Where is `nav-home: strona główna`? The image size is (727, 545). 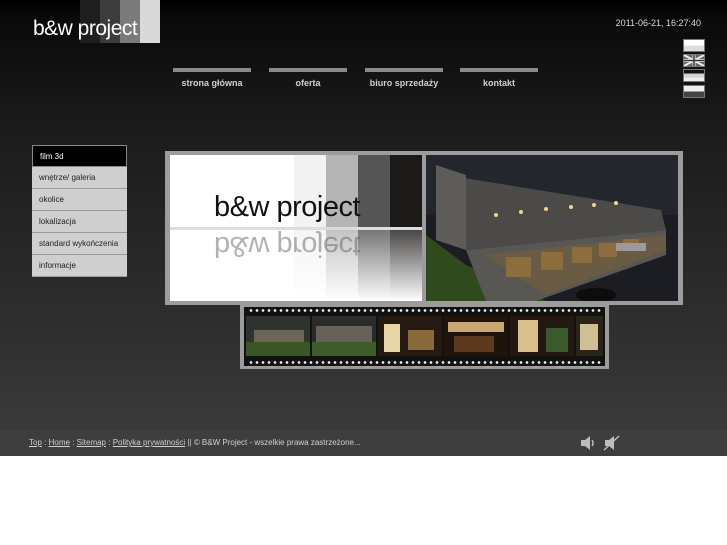
nav-home: strona główna is located at coordinates (212, 80).